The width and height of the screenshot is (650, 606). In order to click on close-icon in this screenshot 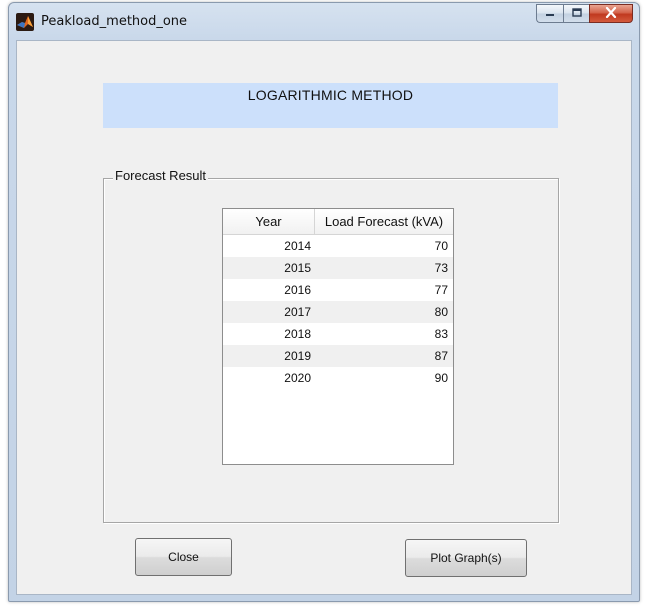, I will do `click(611, 14)`.